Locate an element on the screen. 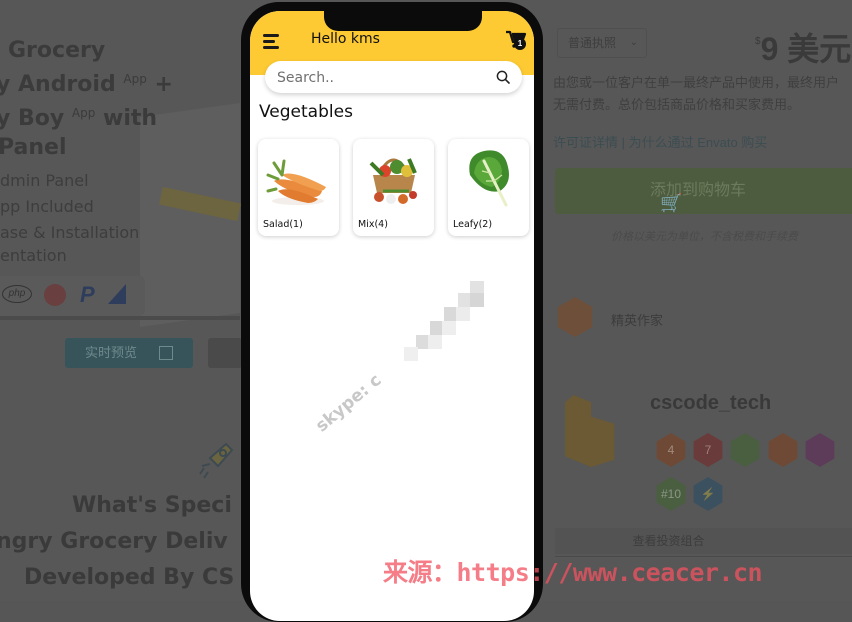 The image size is (852, 622). carrots-image is located at coordinates (296, 182).